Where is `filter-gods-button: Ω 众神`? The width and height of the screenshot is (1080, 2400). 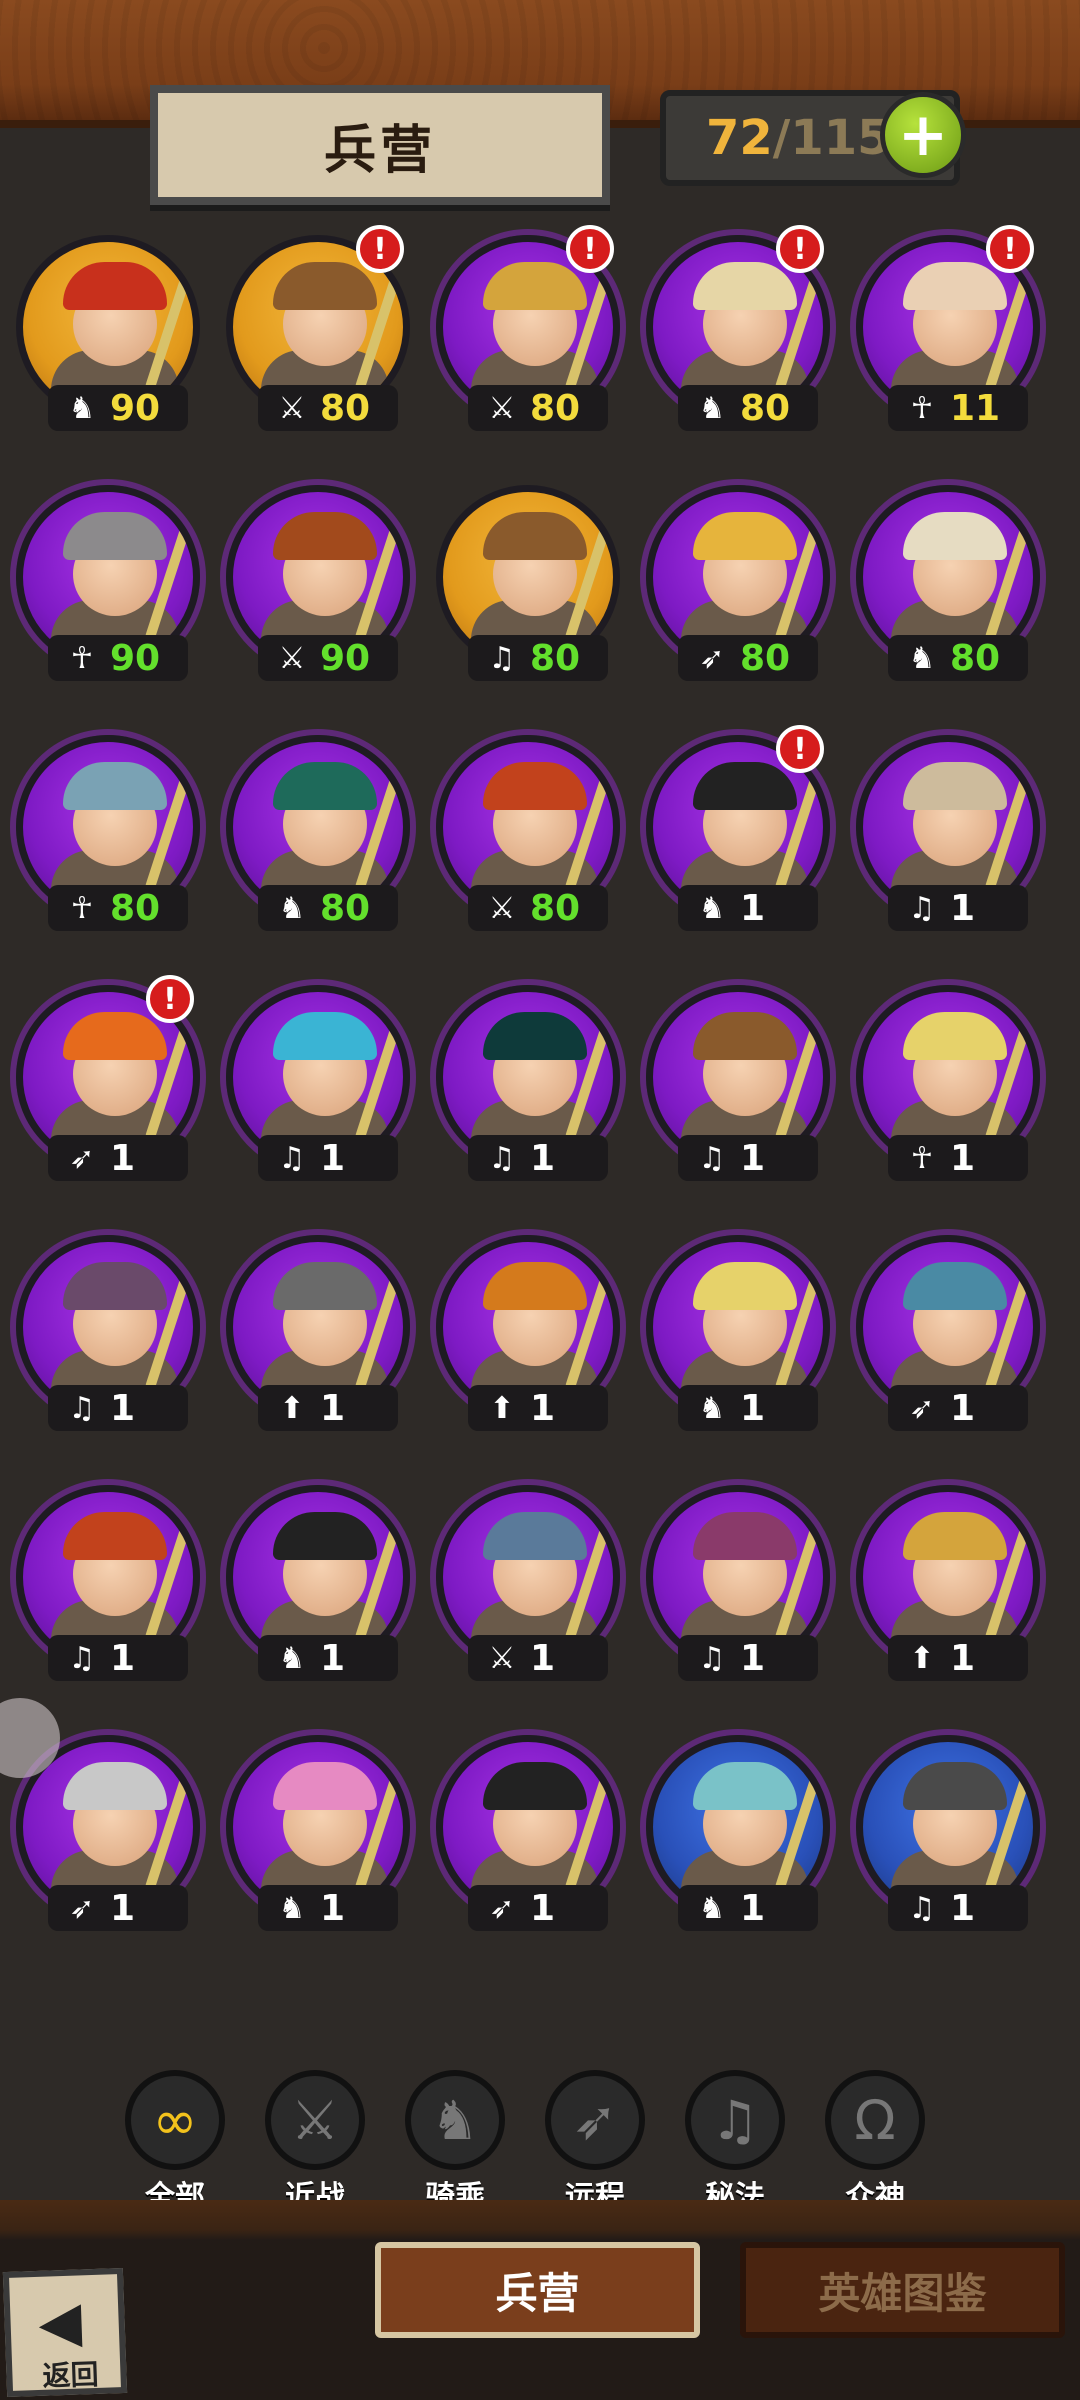 filter-gods-button: Ω 众神 is located at coordinates (875, 2143).